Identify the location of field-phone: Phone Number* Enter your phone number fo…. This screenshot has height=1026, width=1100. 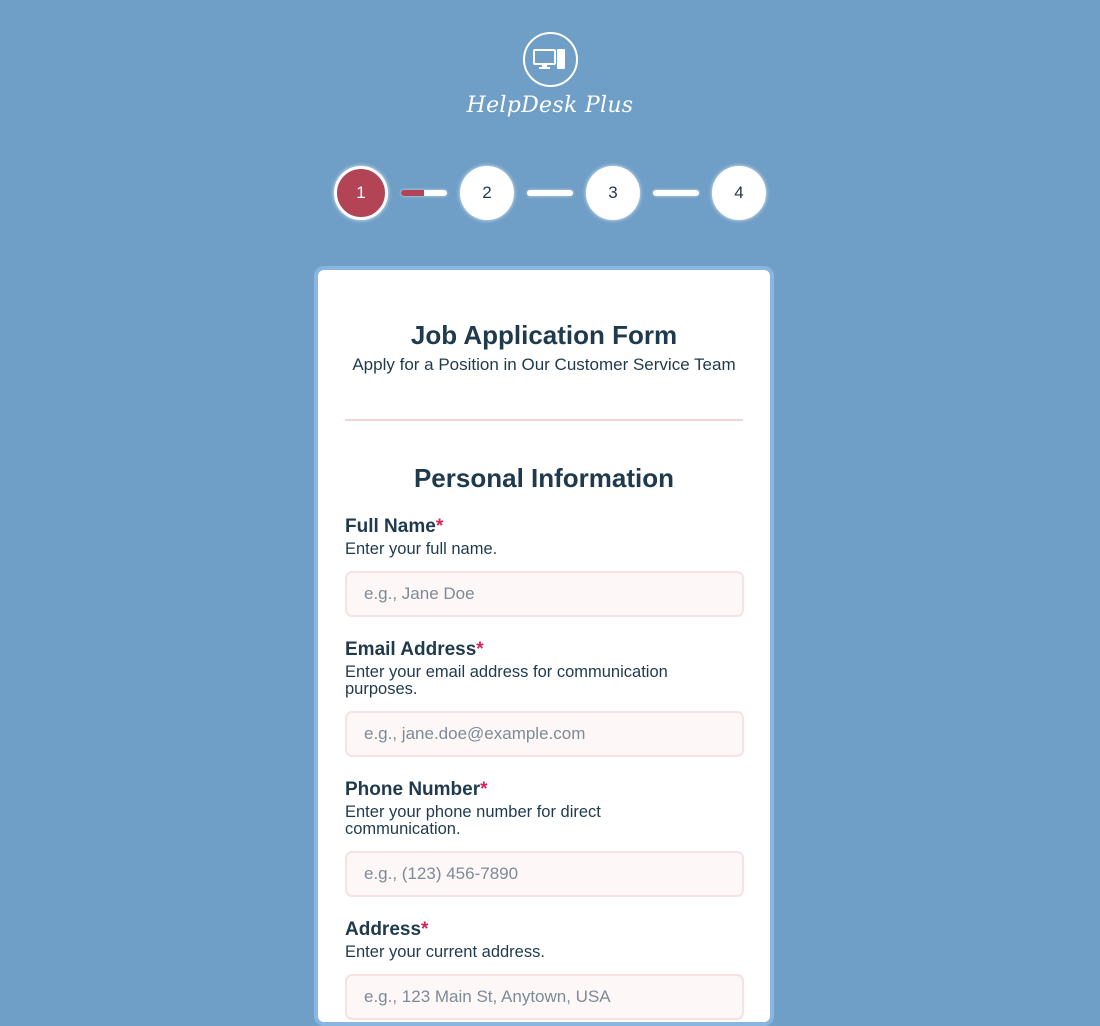
(544, 838).